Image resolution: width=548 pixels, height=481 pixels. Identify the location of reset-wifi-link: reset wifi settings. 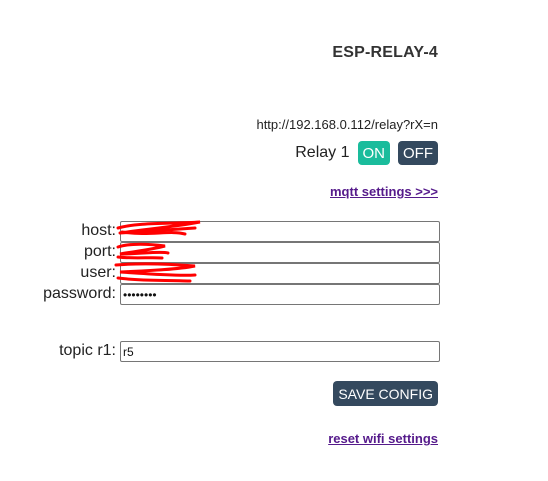
(383, 438).